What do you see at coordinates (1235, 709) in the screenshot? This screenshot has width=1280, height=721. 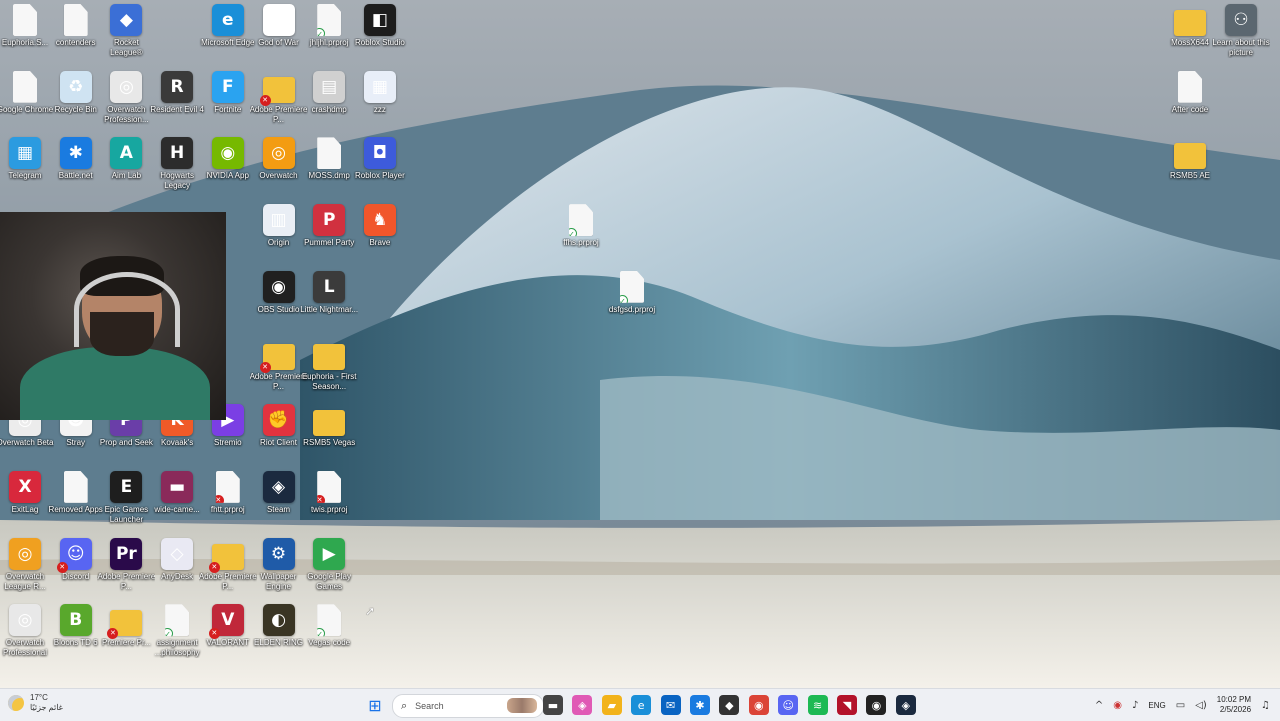 I see `clock-date: 2/5/2026` at bounding box center [1235, 709].